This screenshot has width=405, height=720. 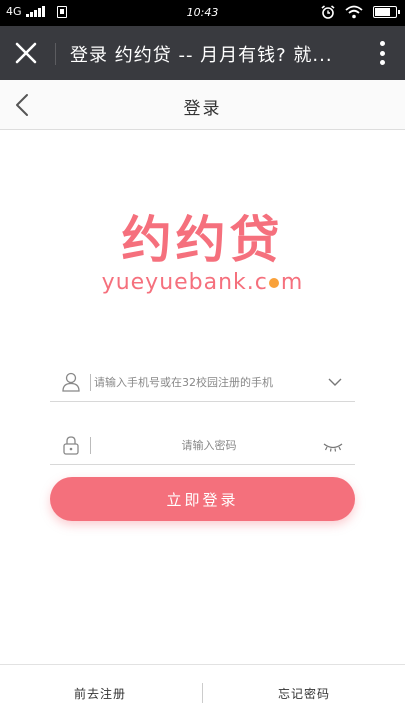 I want to click on status-right, so click(x=360, y=12).